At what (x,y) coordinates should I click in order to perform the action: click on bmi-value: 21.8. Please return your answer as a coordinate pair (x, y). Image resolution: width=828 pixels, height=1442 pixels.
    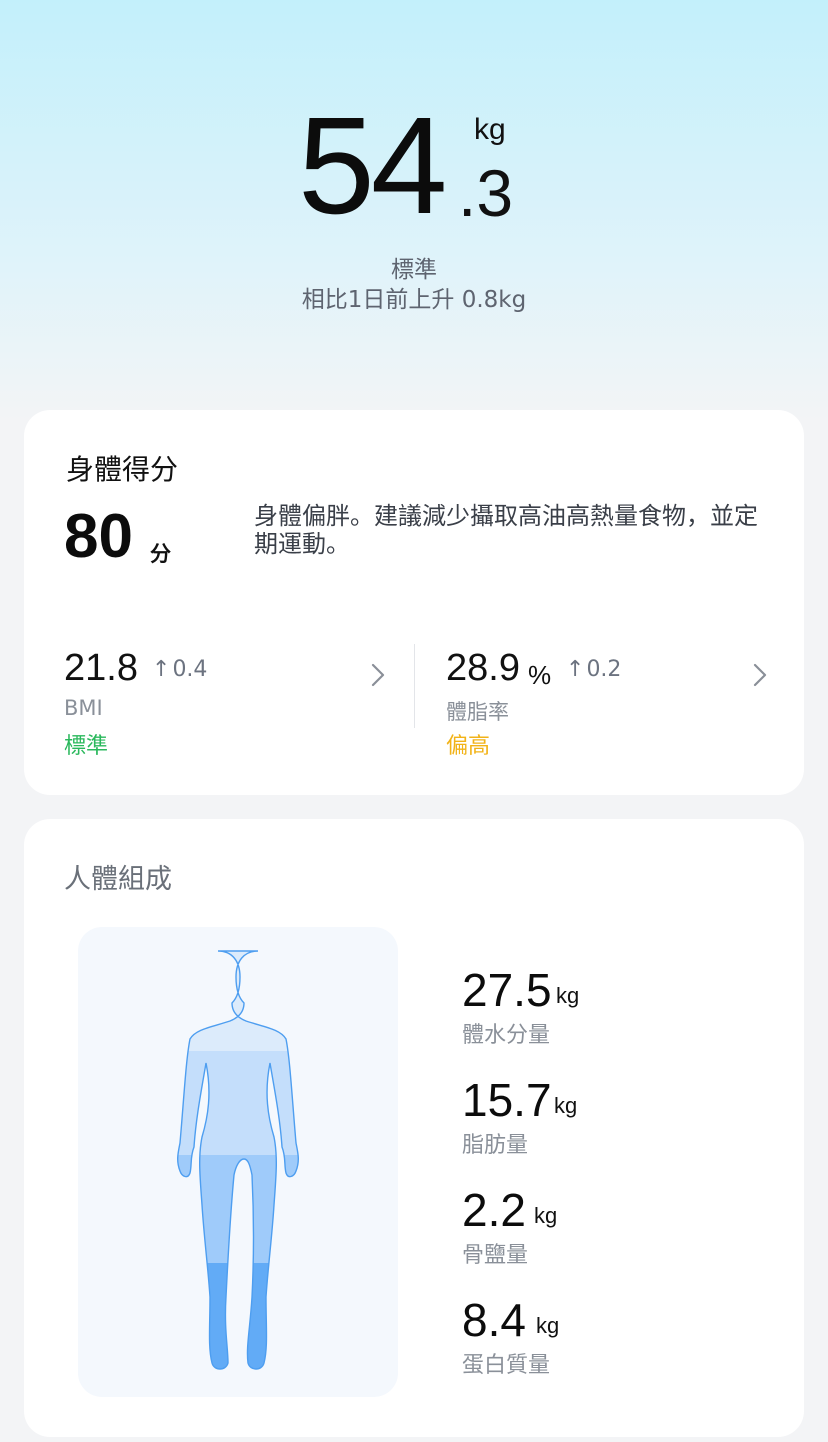
    Looking at the image, I should click on (101, 668).